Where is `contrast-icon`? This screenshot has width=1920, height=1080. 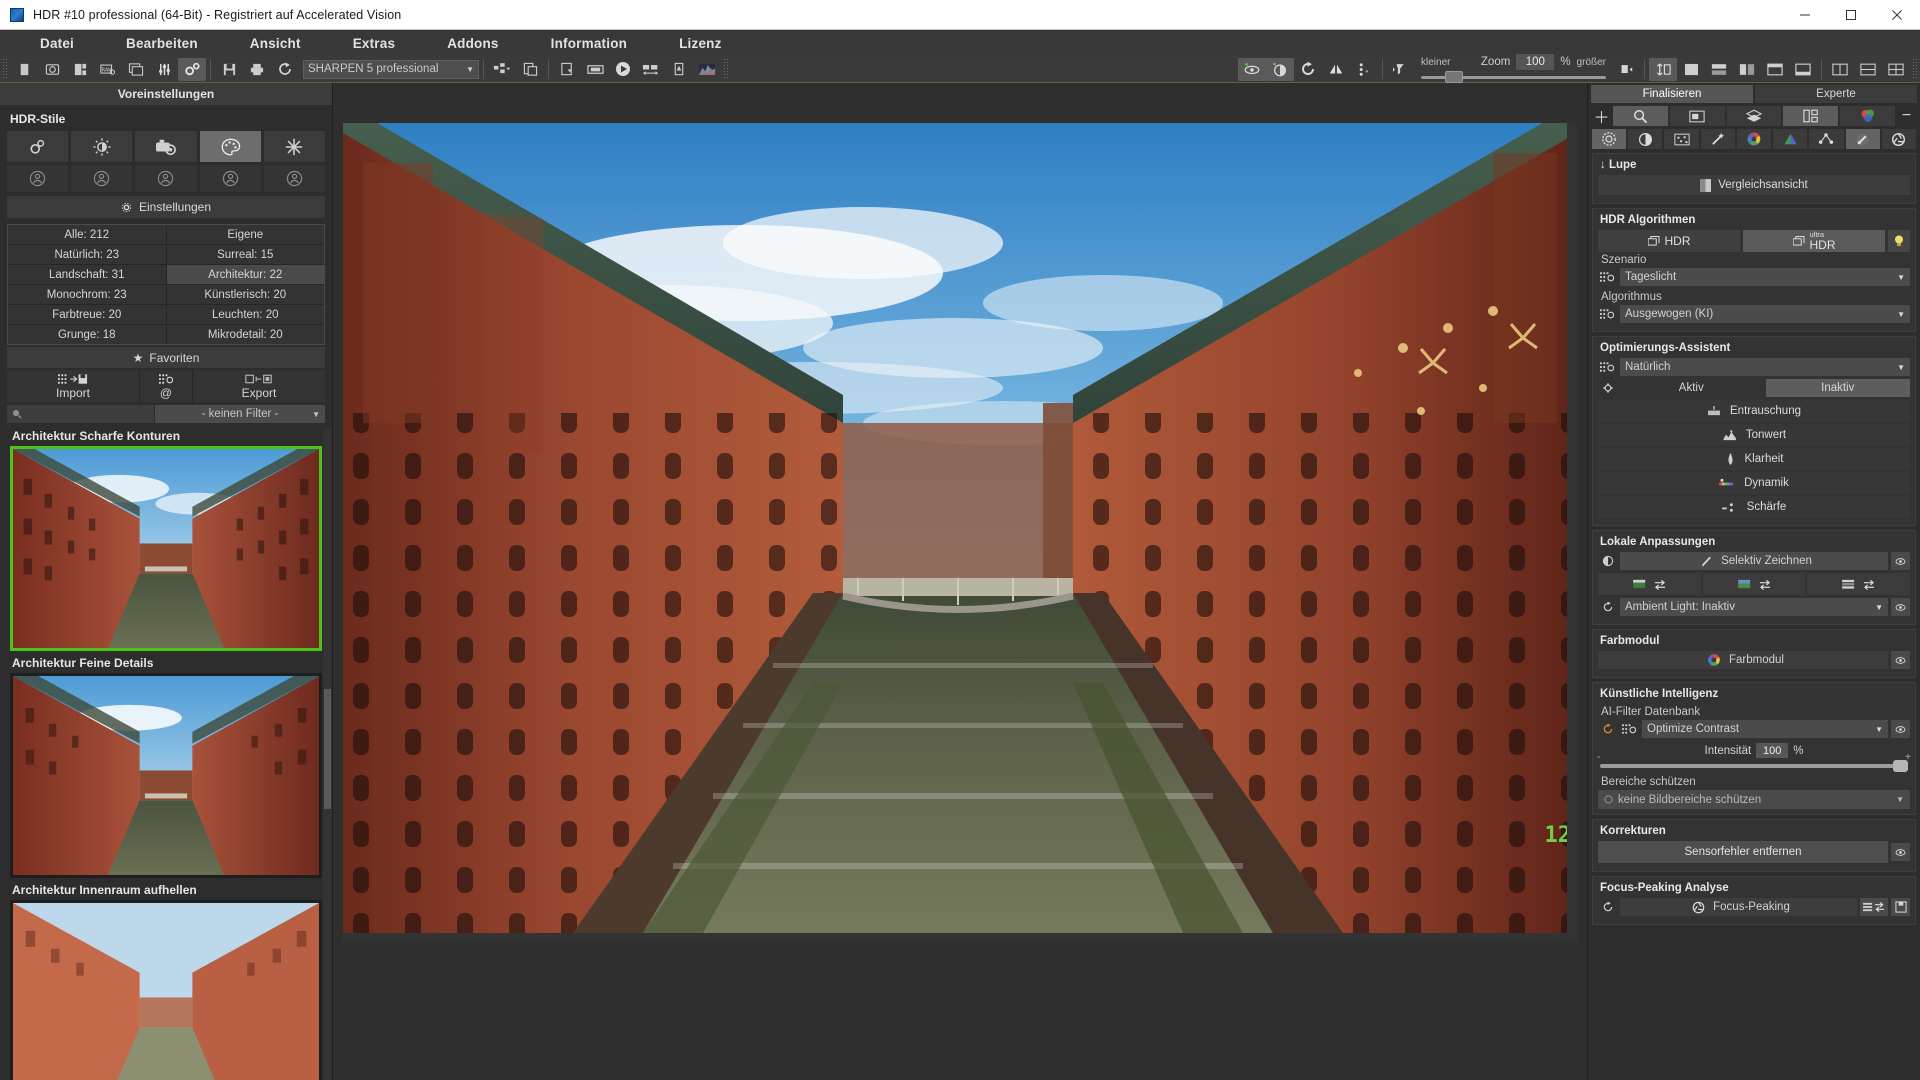 contrast-icon is located at coordinates (1645, 139).